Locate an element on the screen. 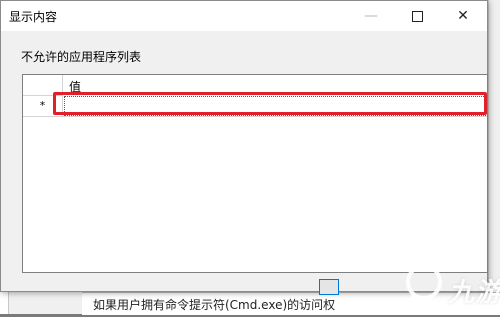 Image resolution: width=500 pixels, height=317 pixels. ok-button is located at coordinates (329, 287).